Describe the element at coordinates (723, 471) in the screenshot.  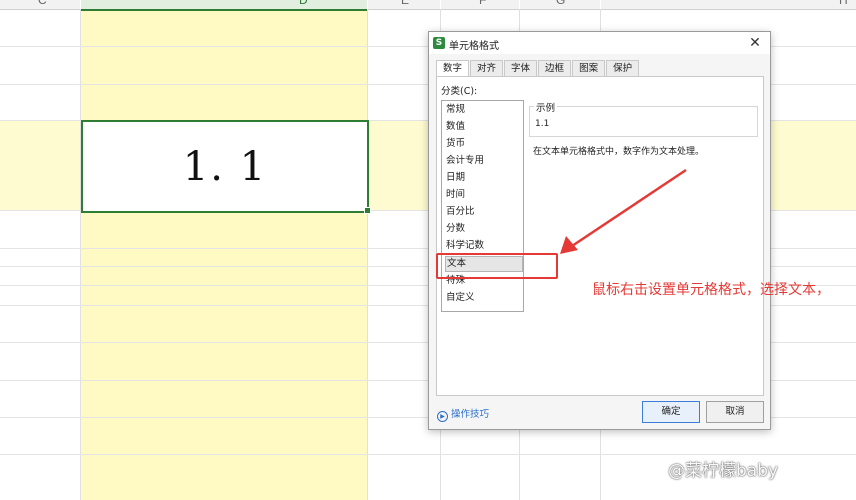
I see `watermark: @菜柠檬baby` at that location.